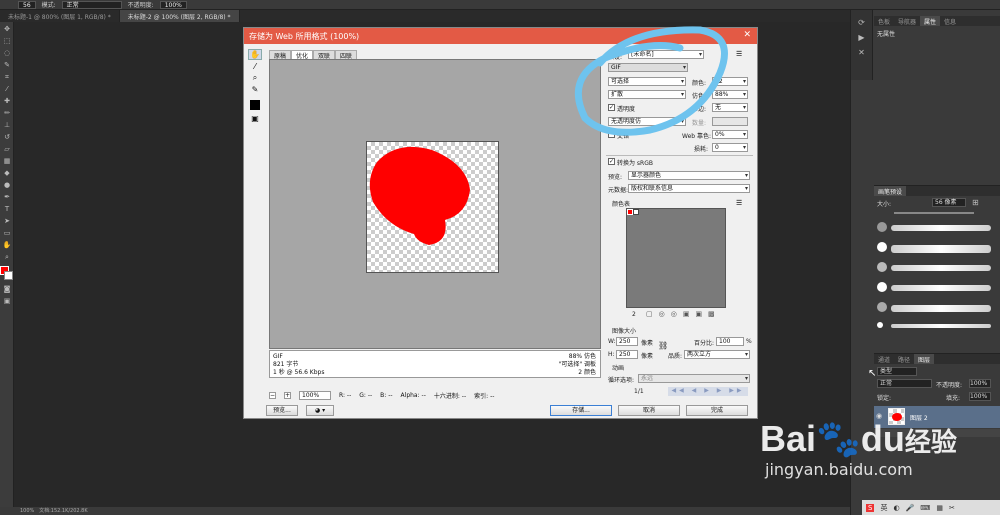 The image size is (1000, 515). I want to click on color-table-tools: ▢◎◎▣▣▩, so click(683, 314).